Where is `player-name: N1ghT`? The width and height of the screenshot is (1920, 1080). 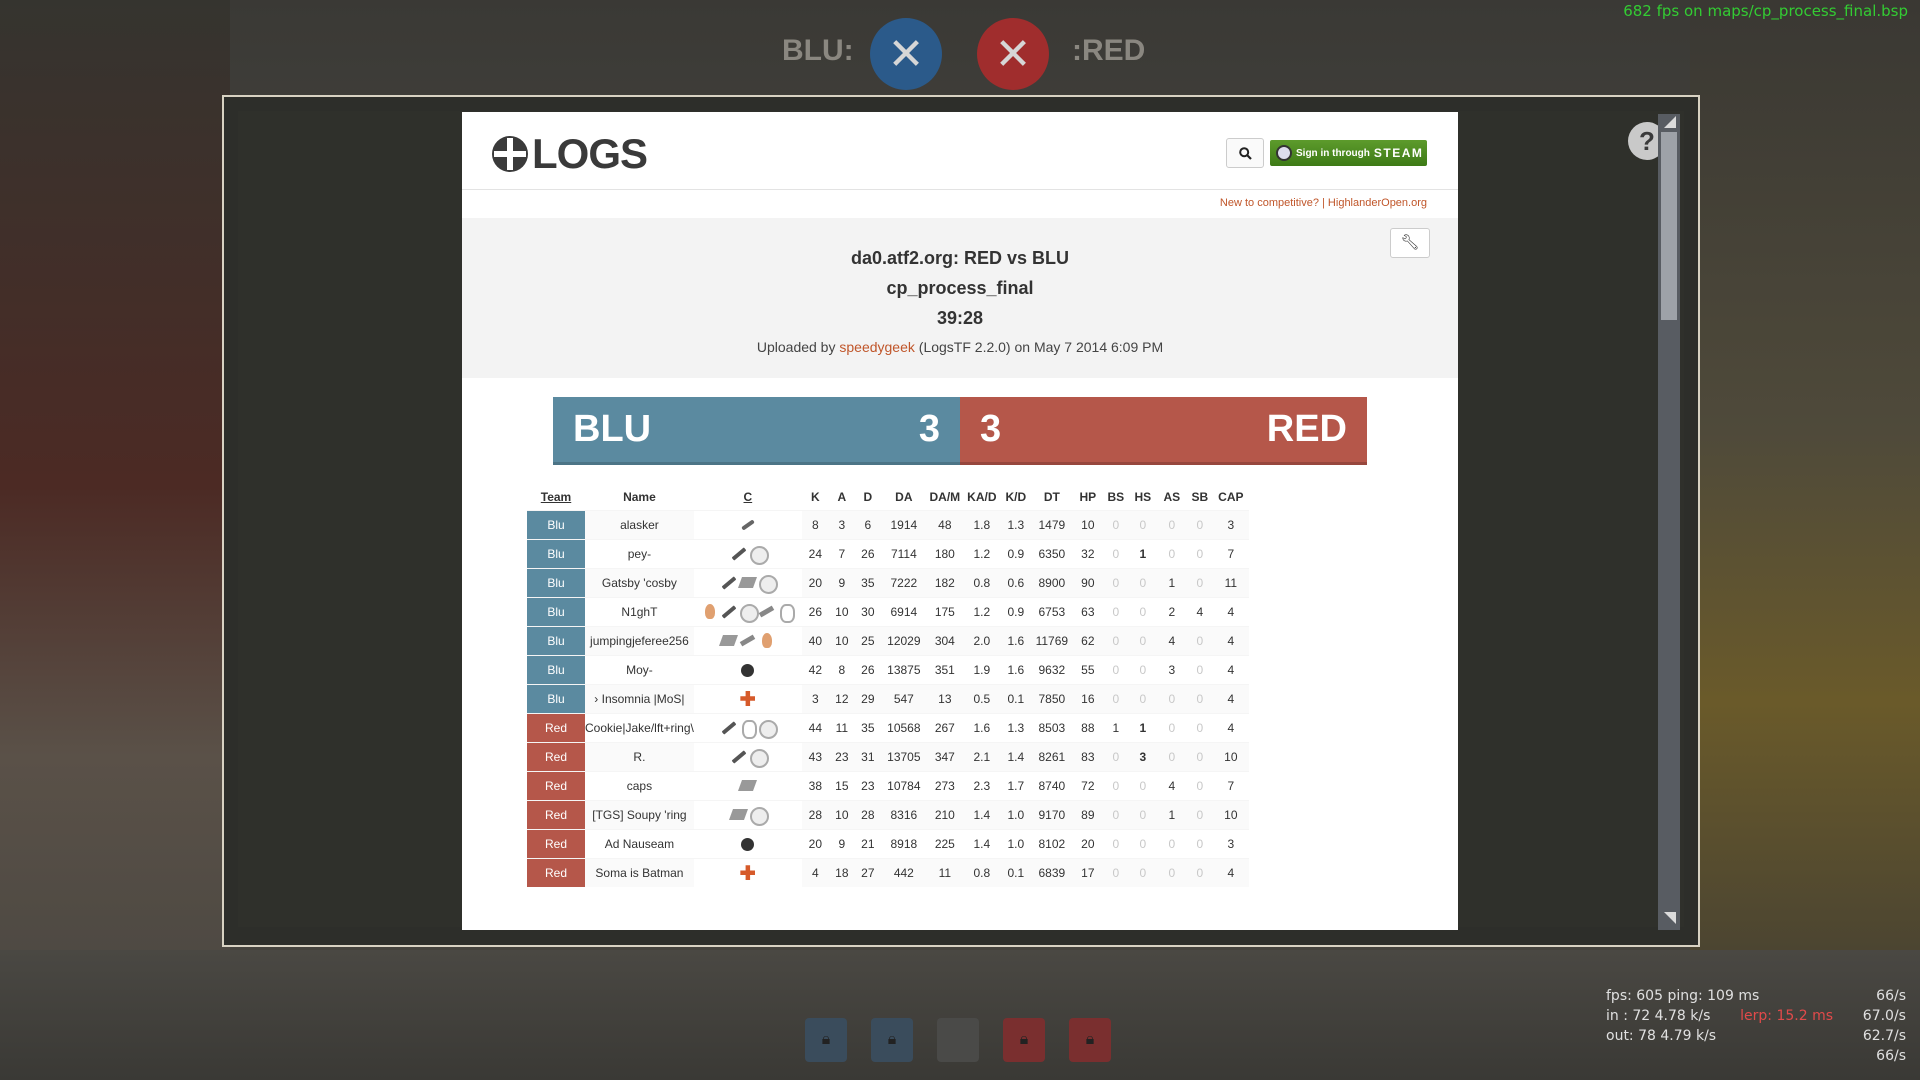
player-name: N1ghT is located at coordinates (639, 611).